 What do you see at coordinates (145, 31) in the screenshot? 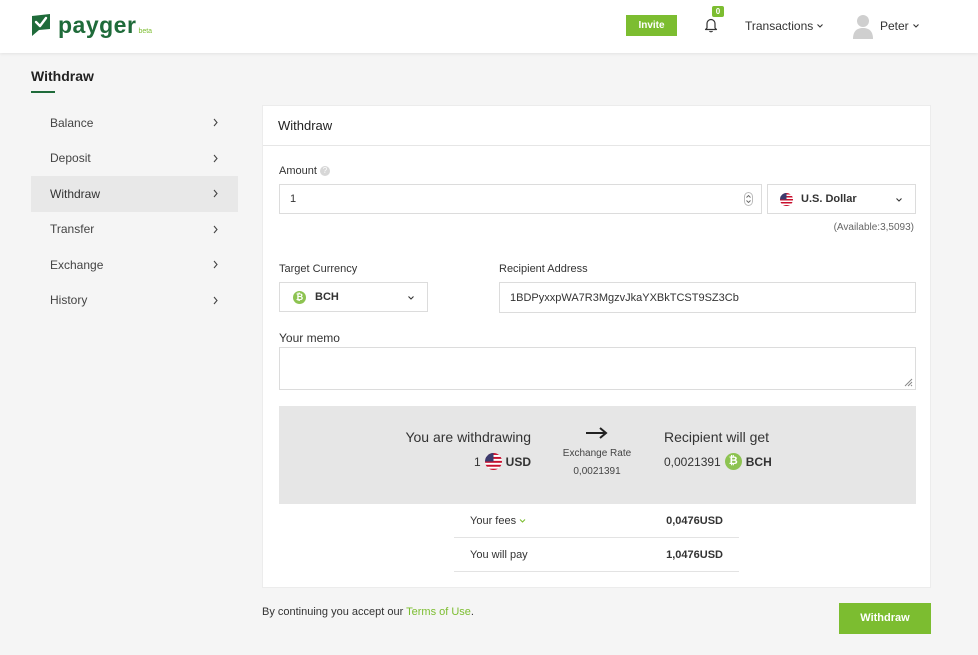
I see `beta-badge: beta` at bounding box center [145, 31].